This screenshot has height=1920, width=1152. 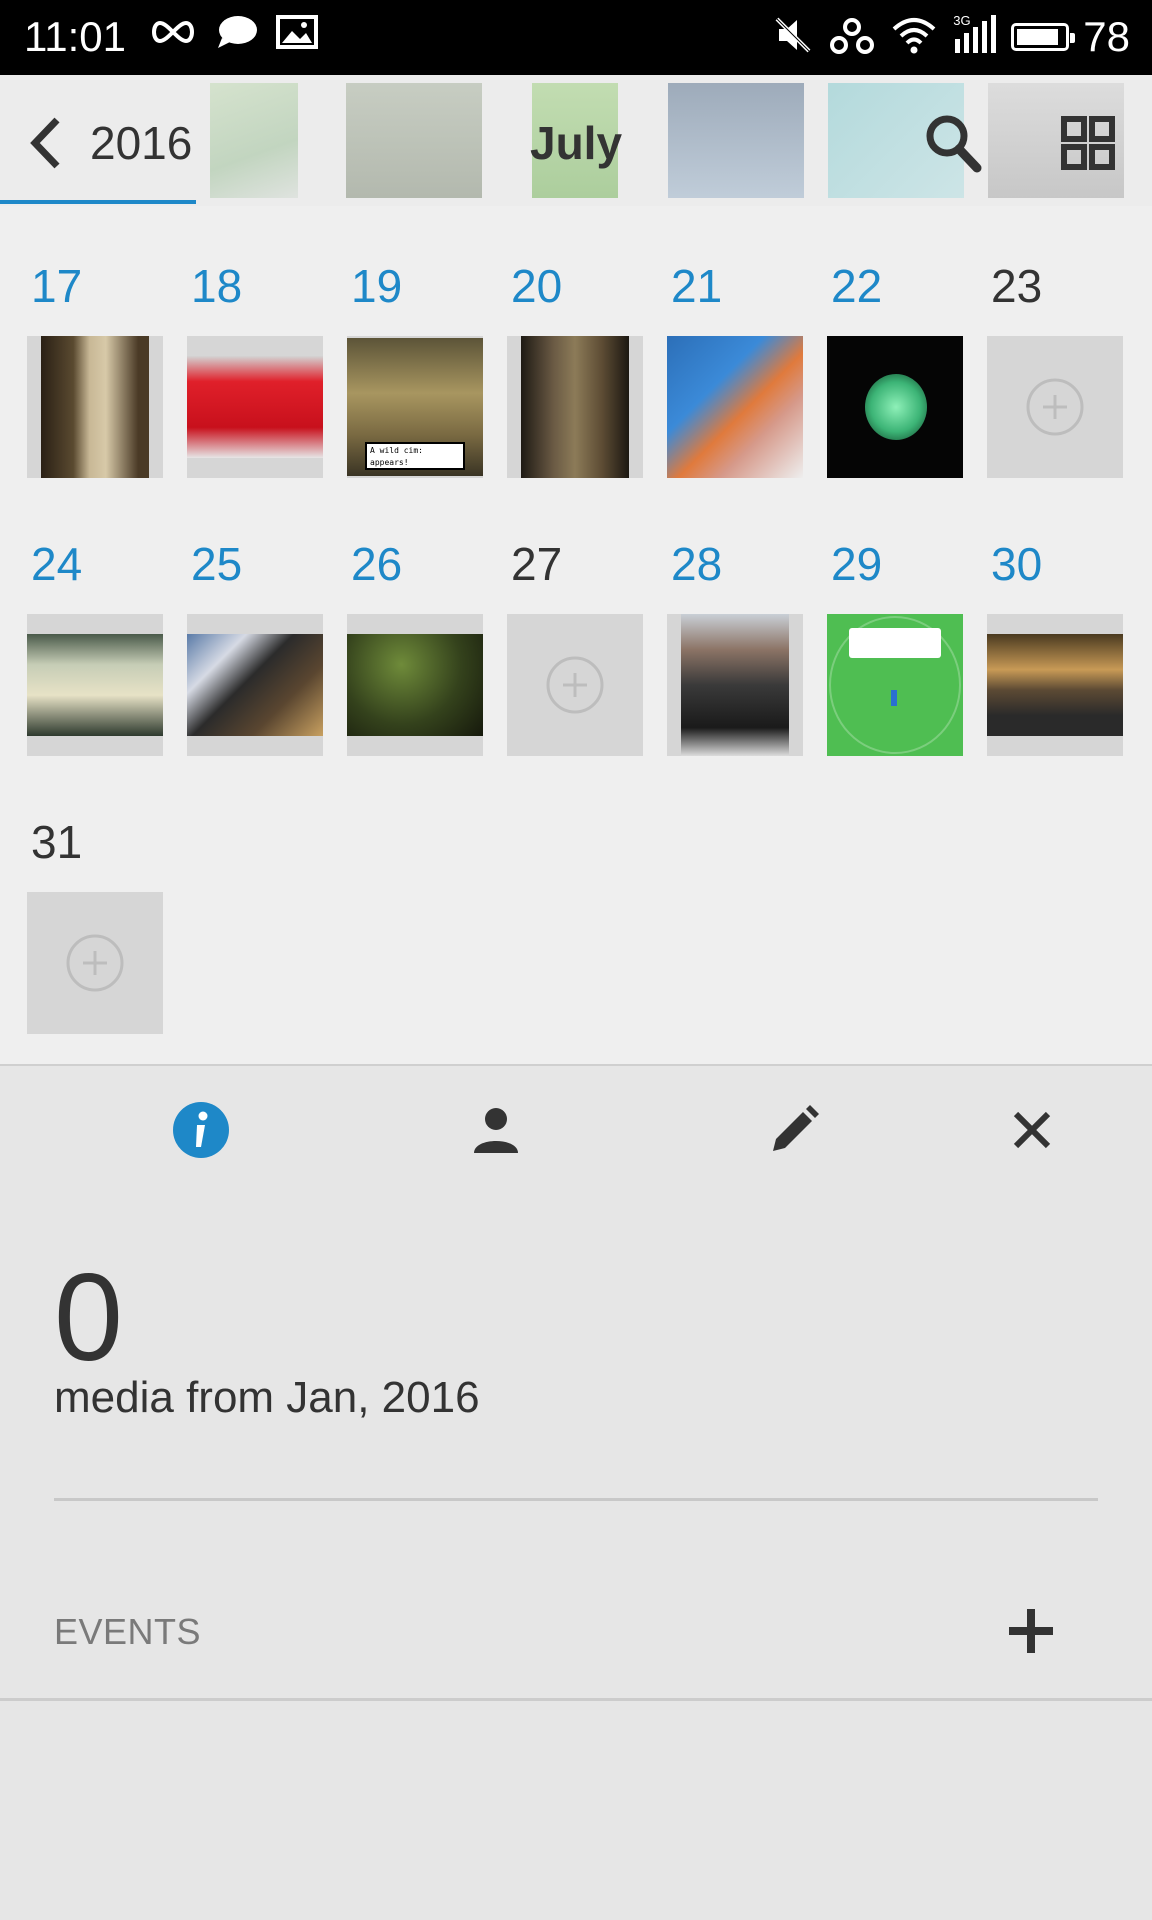 I want to click on close-icon, so click(x=1032, y=1130).